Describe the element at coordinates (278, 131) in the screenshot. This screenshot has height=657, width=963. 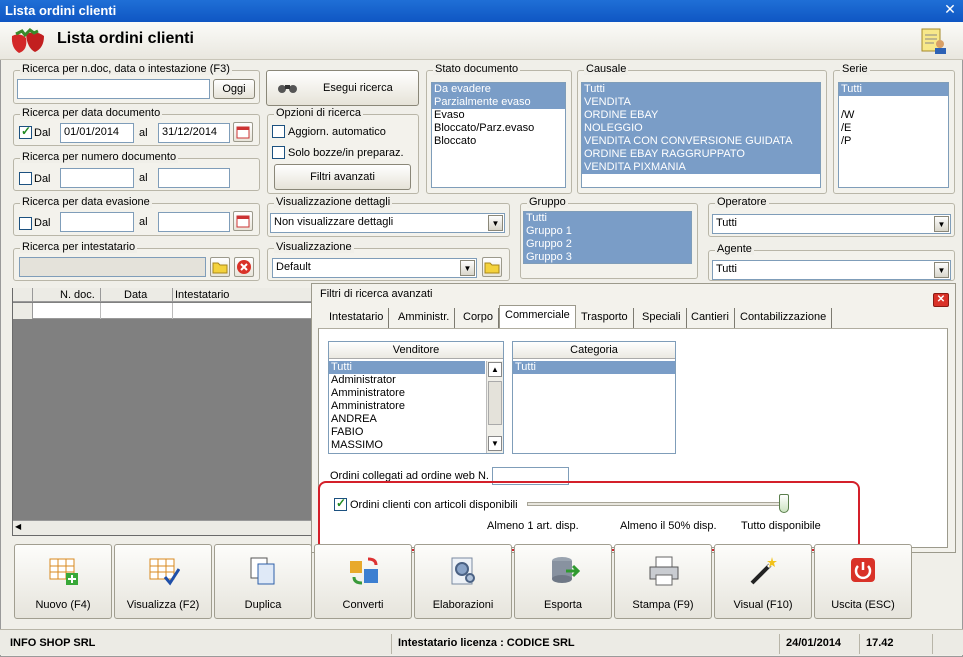
I see `auto-update-checkbox` at that location.